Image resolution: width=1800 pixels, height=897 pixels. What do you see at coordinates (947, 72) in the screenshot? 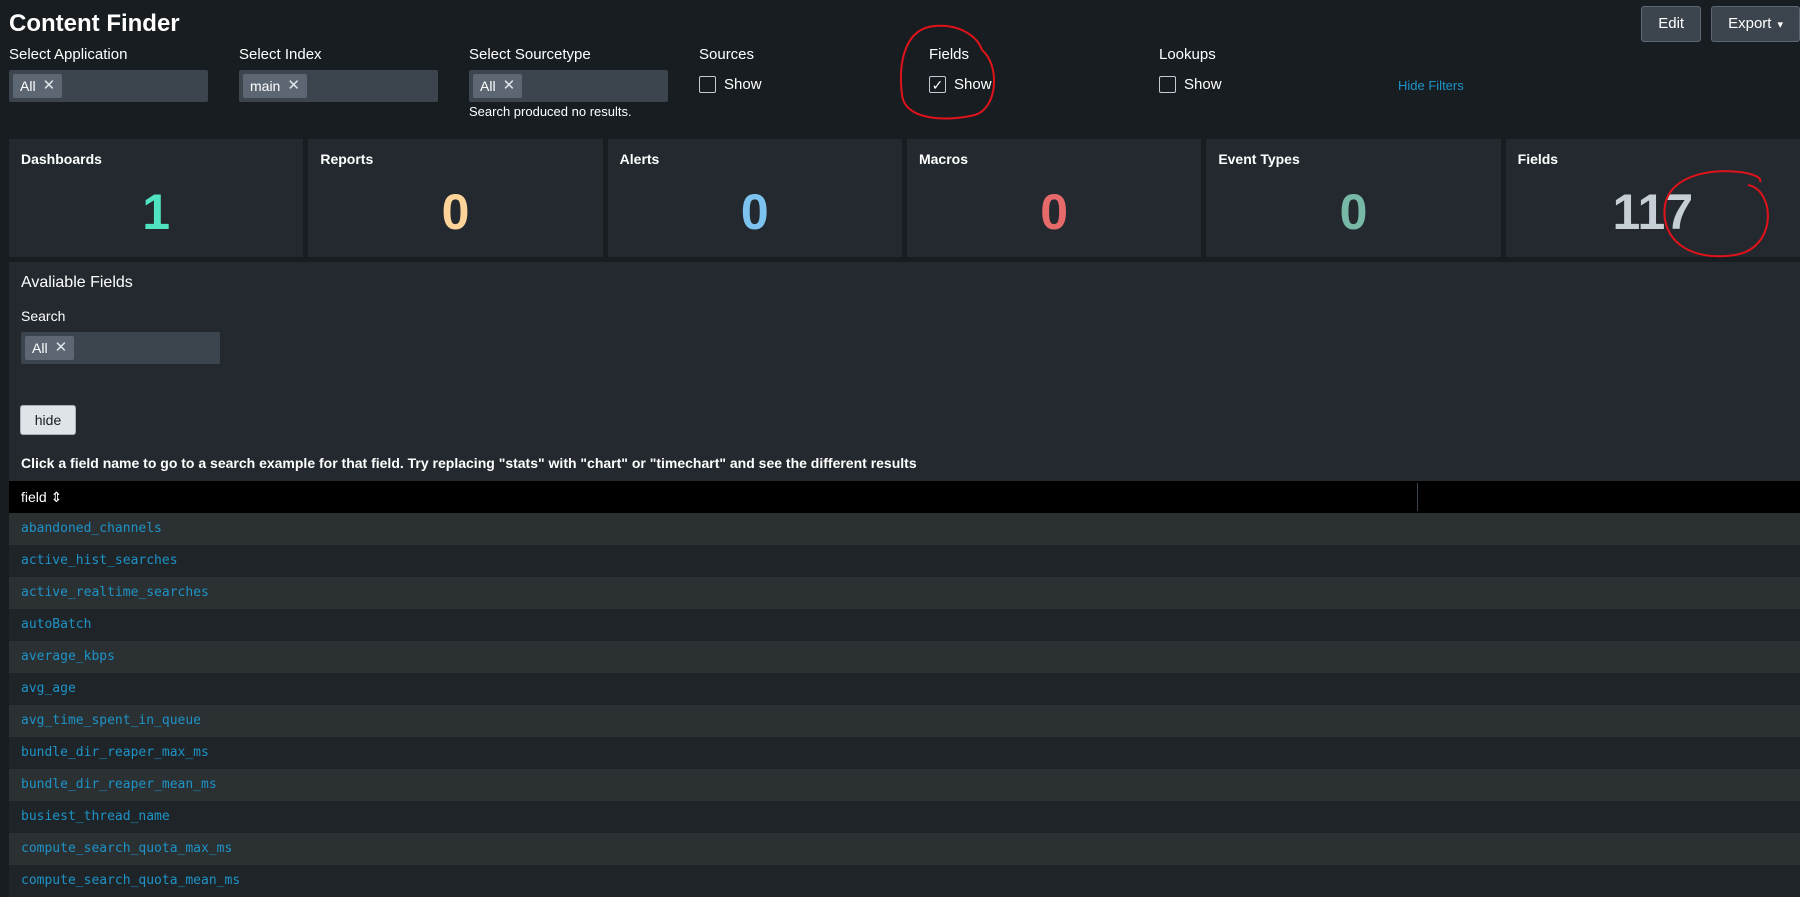
I see `annotation-circle-fields-checkbox` at bounding box center [947, 72].